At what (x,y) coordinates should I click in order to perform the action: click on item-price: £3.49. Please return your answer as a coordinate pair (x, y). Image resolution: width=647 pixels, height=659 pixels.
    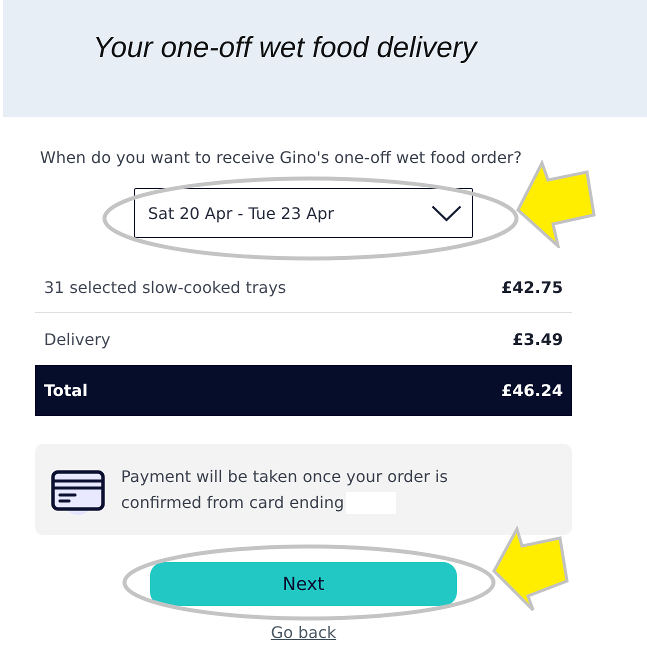
    Looking at the image, I should click on (537, 339).